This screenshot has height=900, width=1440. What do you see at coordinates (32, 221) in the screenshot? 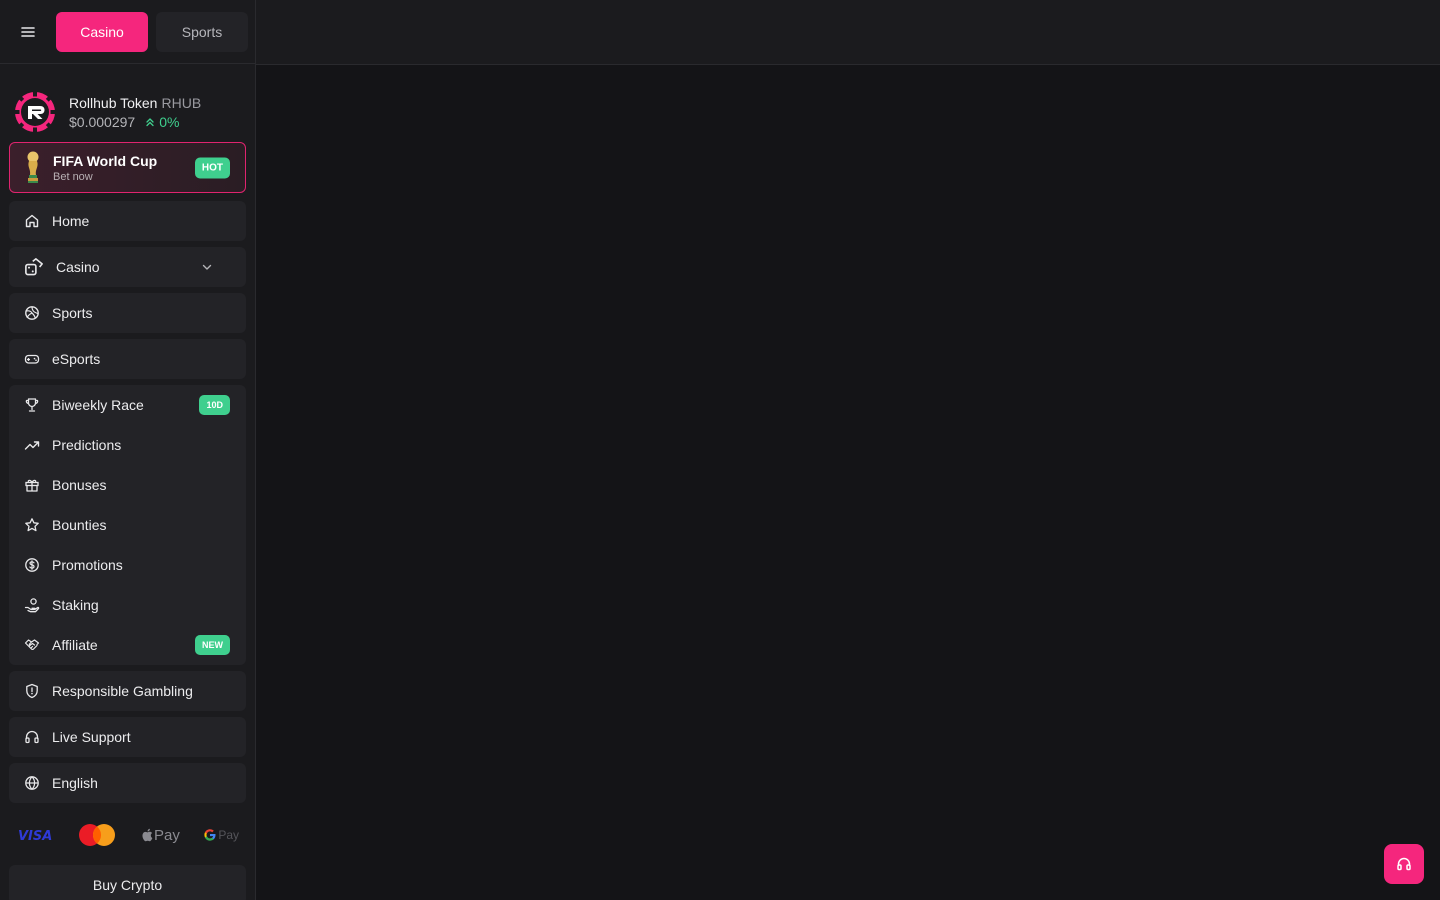
I see `home-icon` at bounding box center [32, 221].